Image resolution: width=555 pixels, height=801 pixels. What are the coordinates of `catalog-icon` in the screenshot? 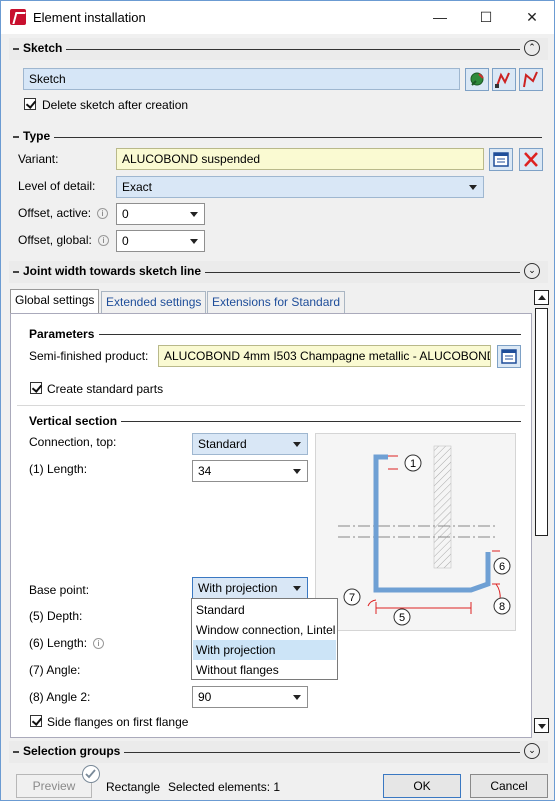 It's located at (509, 356).